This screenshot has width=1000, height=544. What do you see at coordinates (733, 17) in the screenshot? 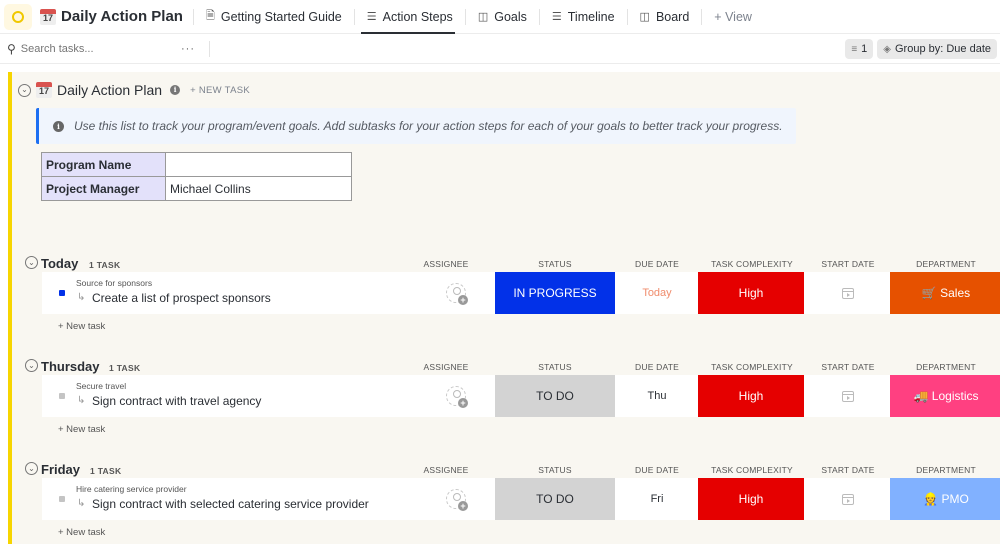
I see `add-view-button: + View` at bounding box center [733, 17].